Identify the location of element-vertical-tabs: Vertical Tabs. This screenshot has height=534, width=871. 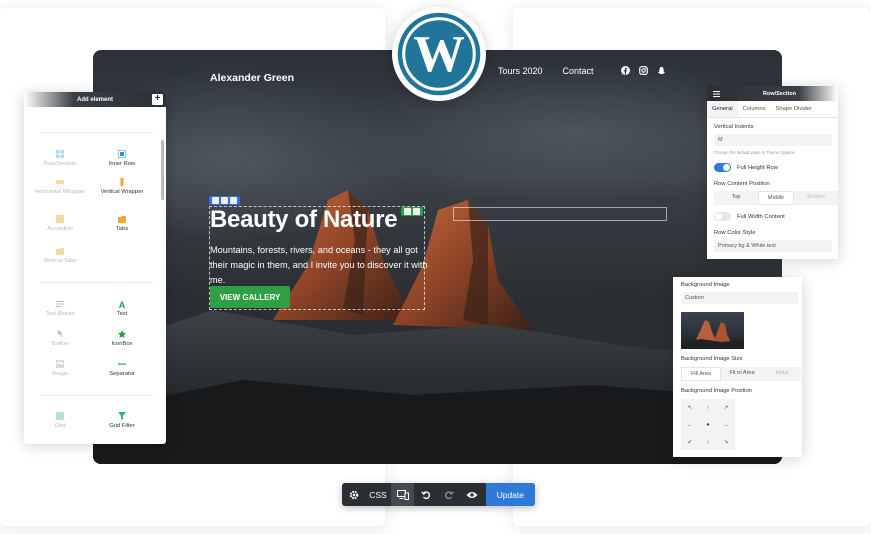
(60, 256).